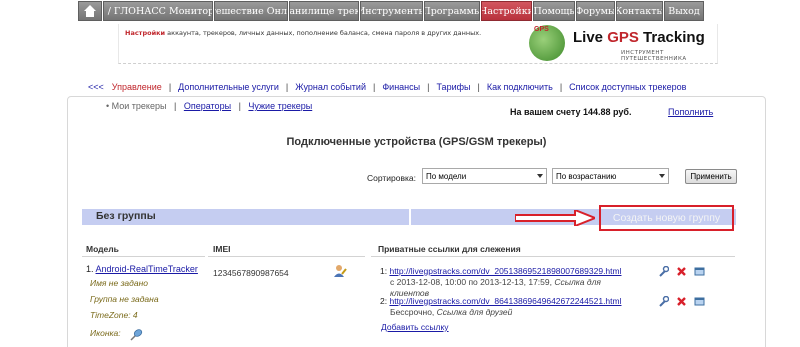 This screenshot has width=800, height=347. What do you see at coordinates (251, 273) in the screenshot?
I see `device-imei: 1234567890987654` at bounding box center [251, 273].